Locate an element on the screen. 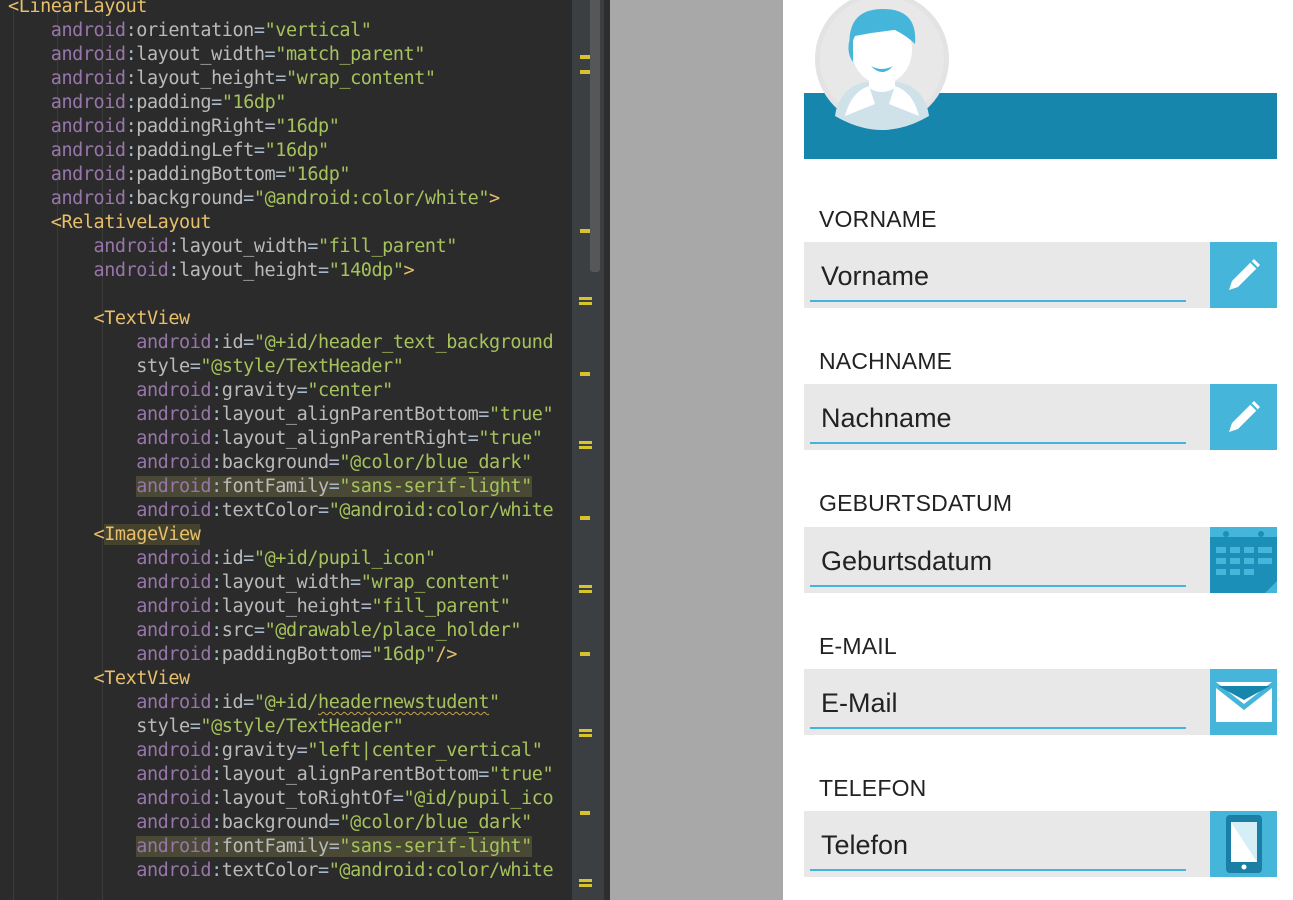 The width and height of the screenshot is (1293, 900). editor-gutter is located at coordinates (588, 450).